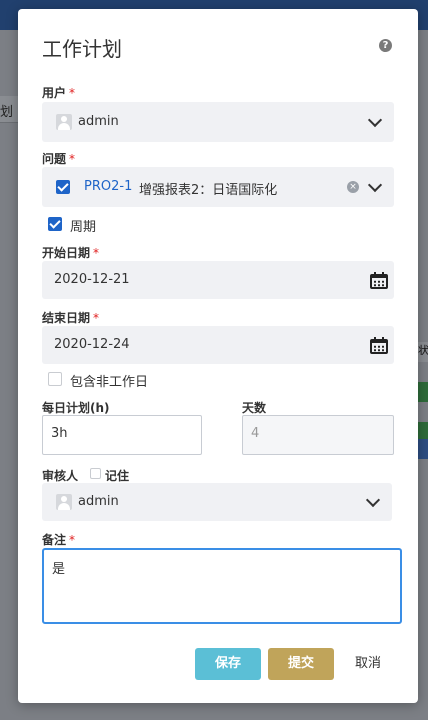 The height and width of the screenshot is (720, 428). Describe the element at coordinates (218, 122) in the screenshot. I see `user-select: admin` at that location.